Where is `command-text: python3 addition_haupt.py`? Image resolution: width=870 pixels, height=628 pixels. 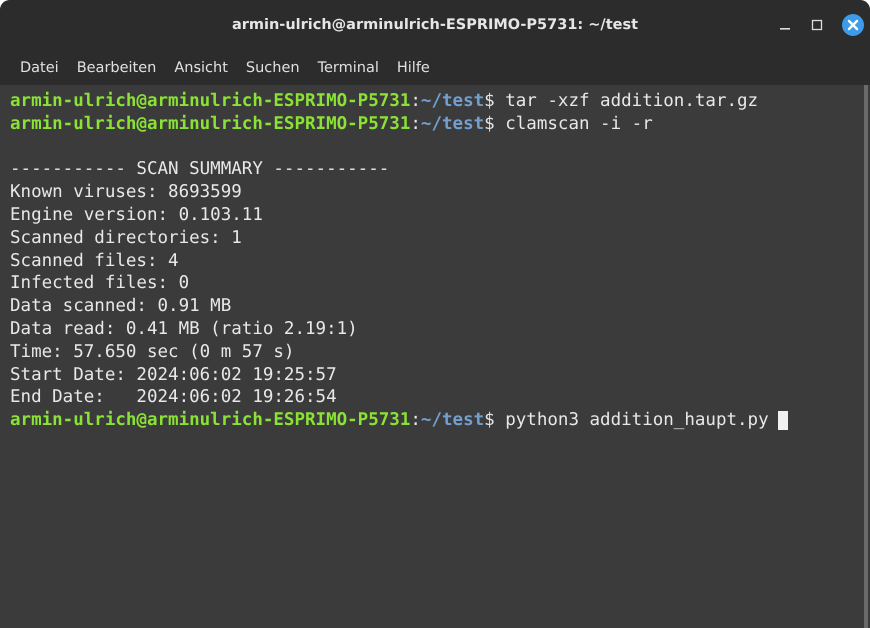 command-text: python3 addition_haupt.py is located at coordinates (637, 420).